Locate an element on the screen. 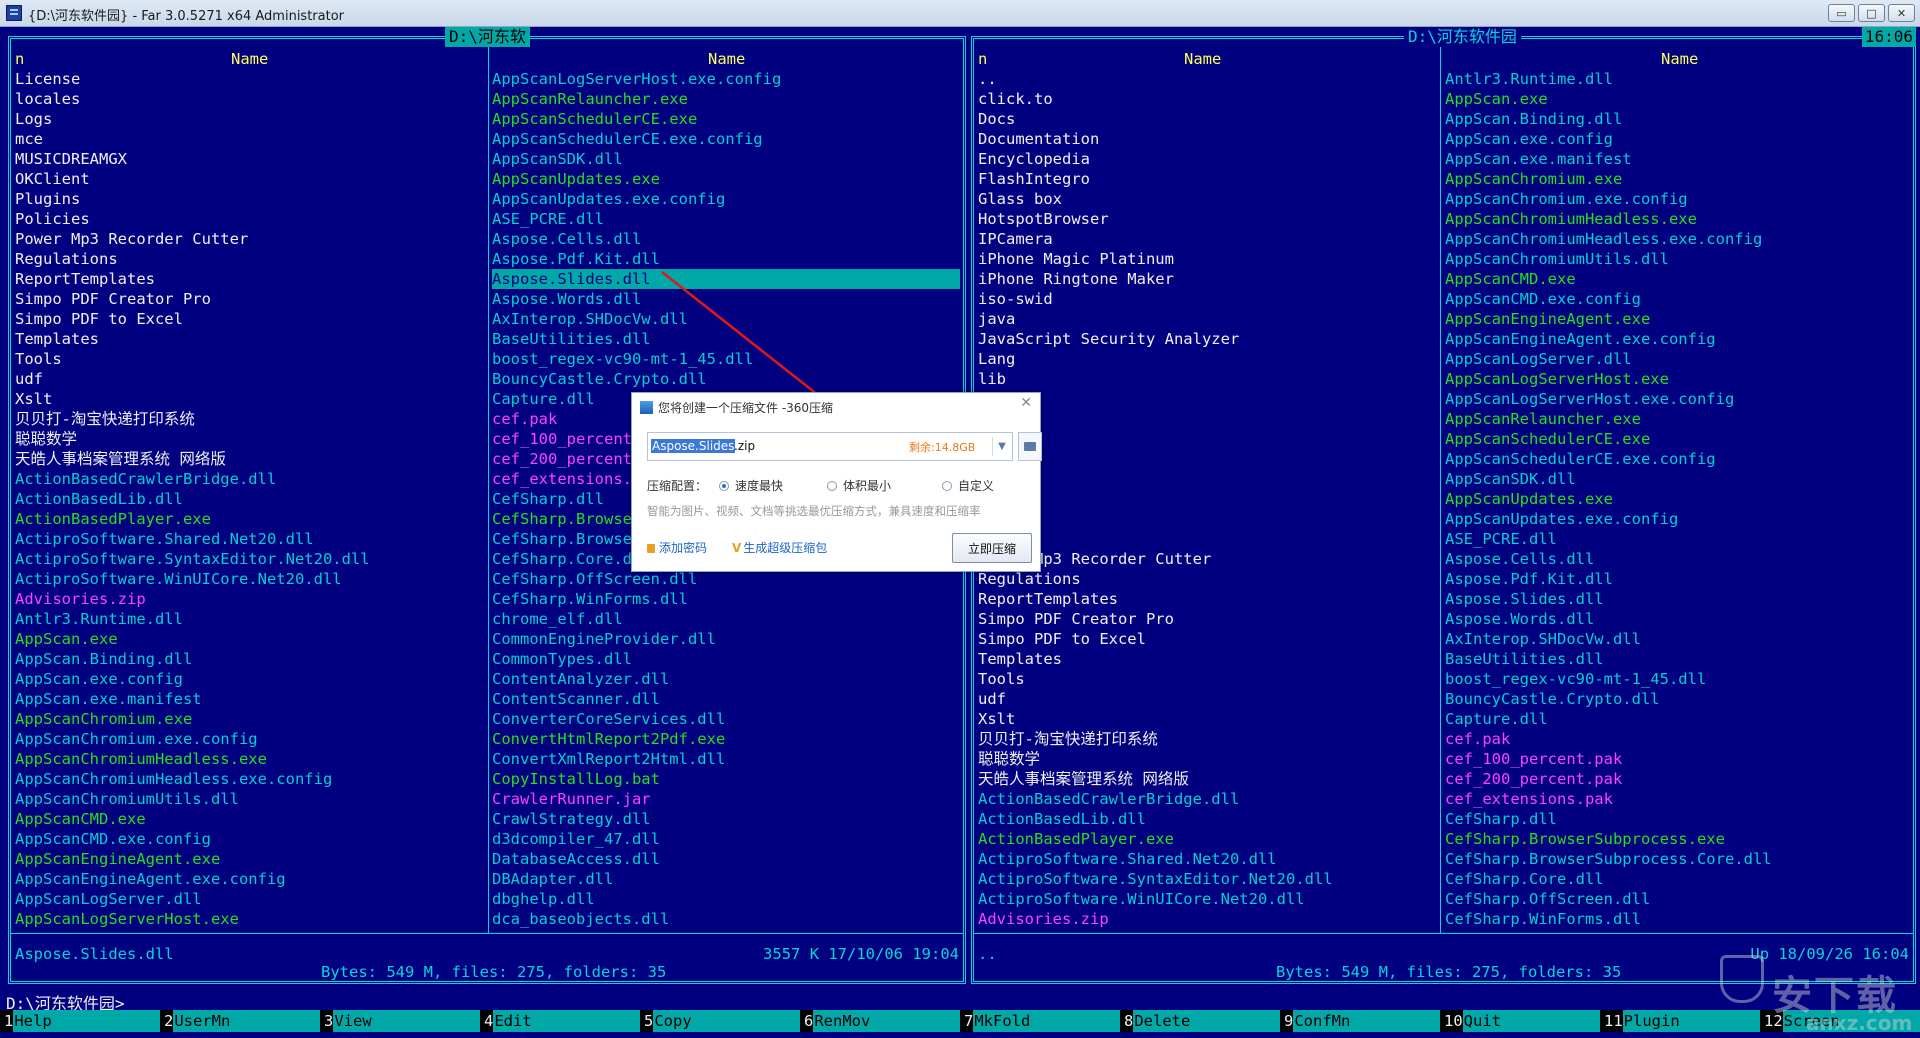 The height and width of the screenshot is (1038, 1920). file-row: ActiproSoftware.WinUICore.Net20.dll is located at coordinates (250, 579).